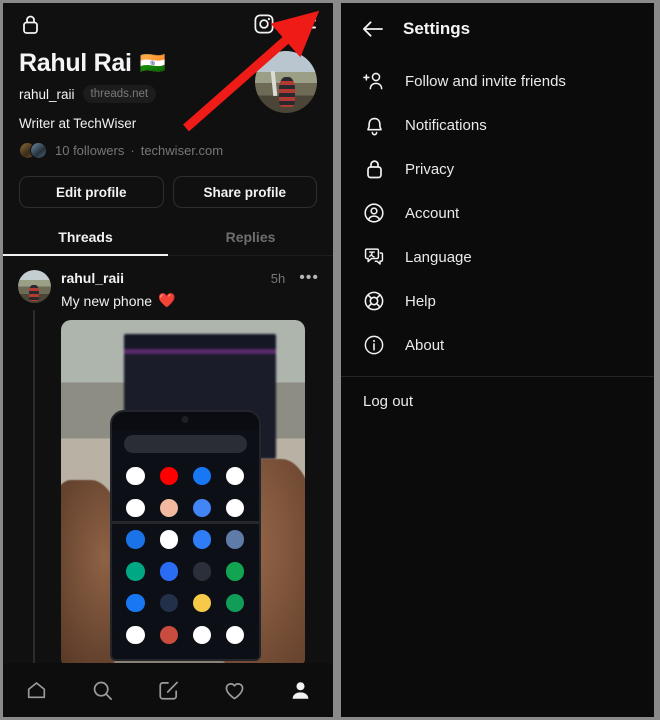  I want to click on hamburger-menu-icon, so click(306, 24).